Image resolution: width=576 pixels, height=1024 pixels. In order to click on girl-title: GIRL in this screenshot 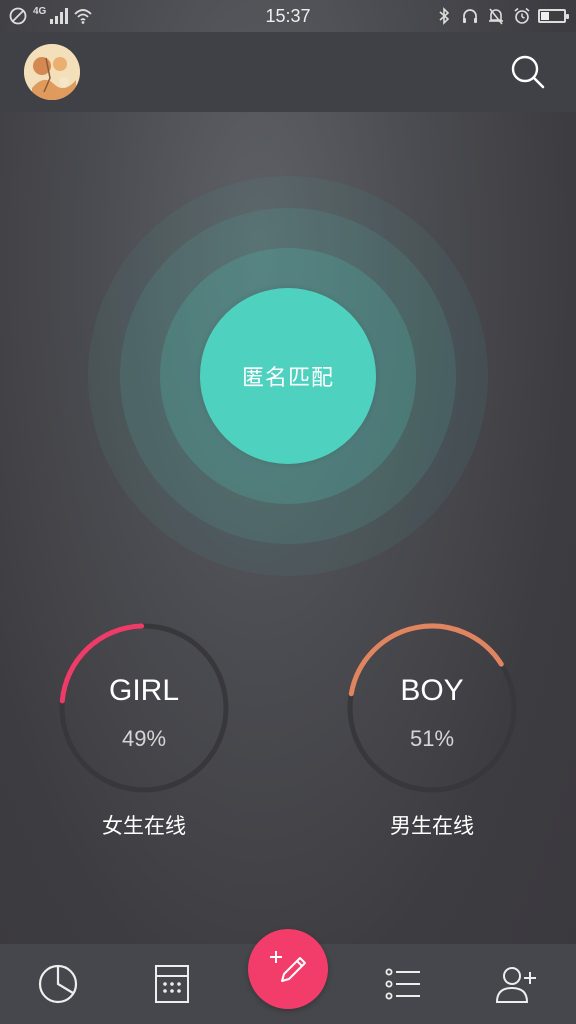, I will do `click(144, 690)`.